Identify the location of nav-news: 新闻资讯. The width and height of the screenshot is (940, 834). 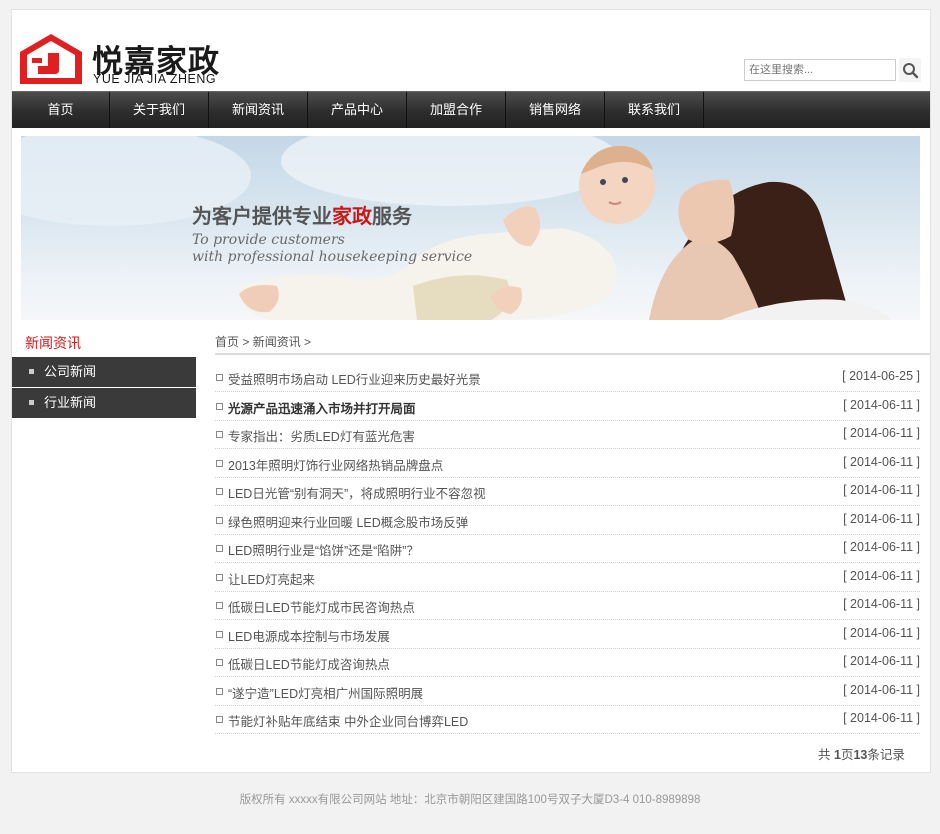
(258, 110).